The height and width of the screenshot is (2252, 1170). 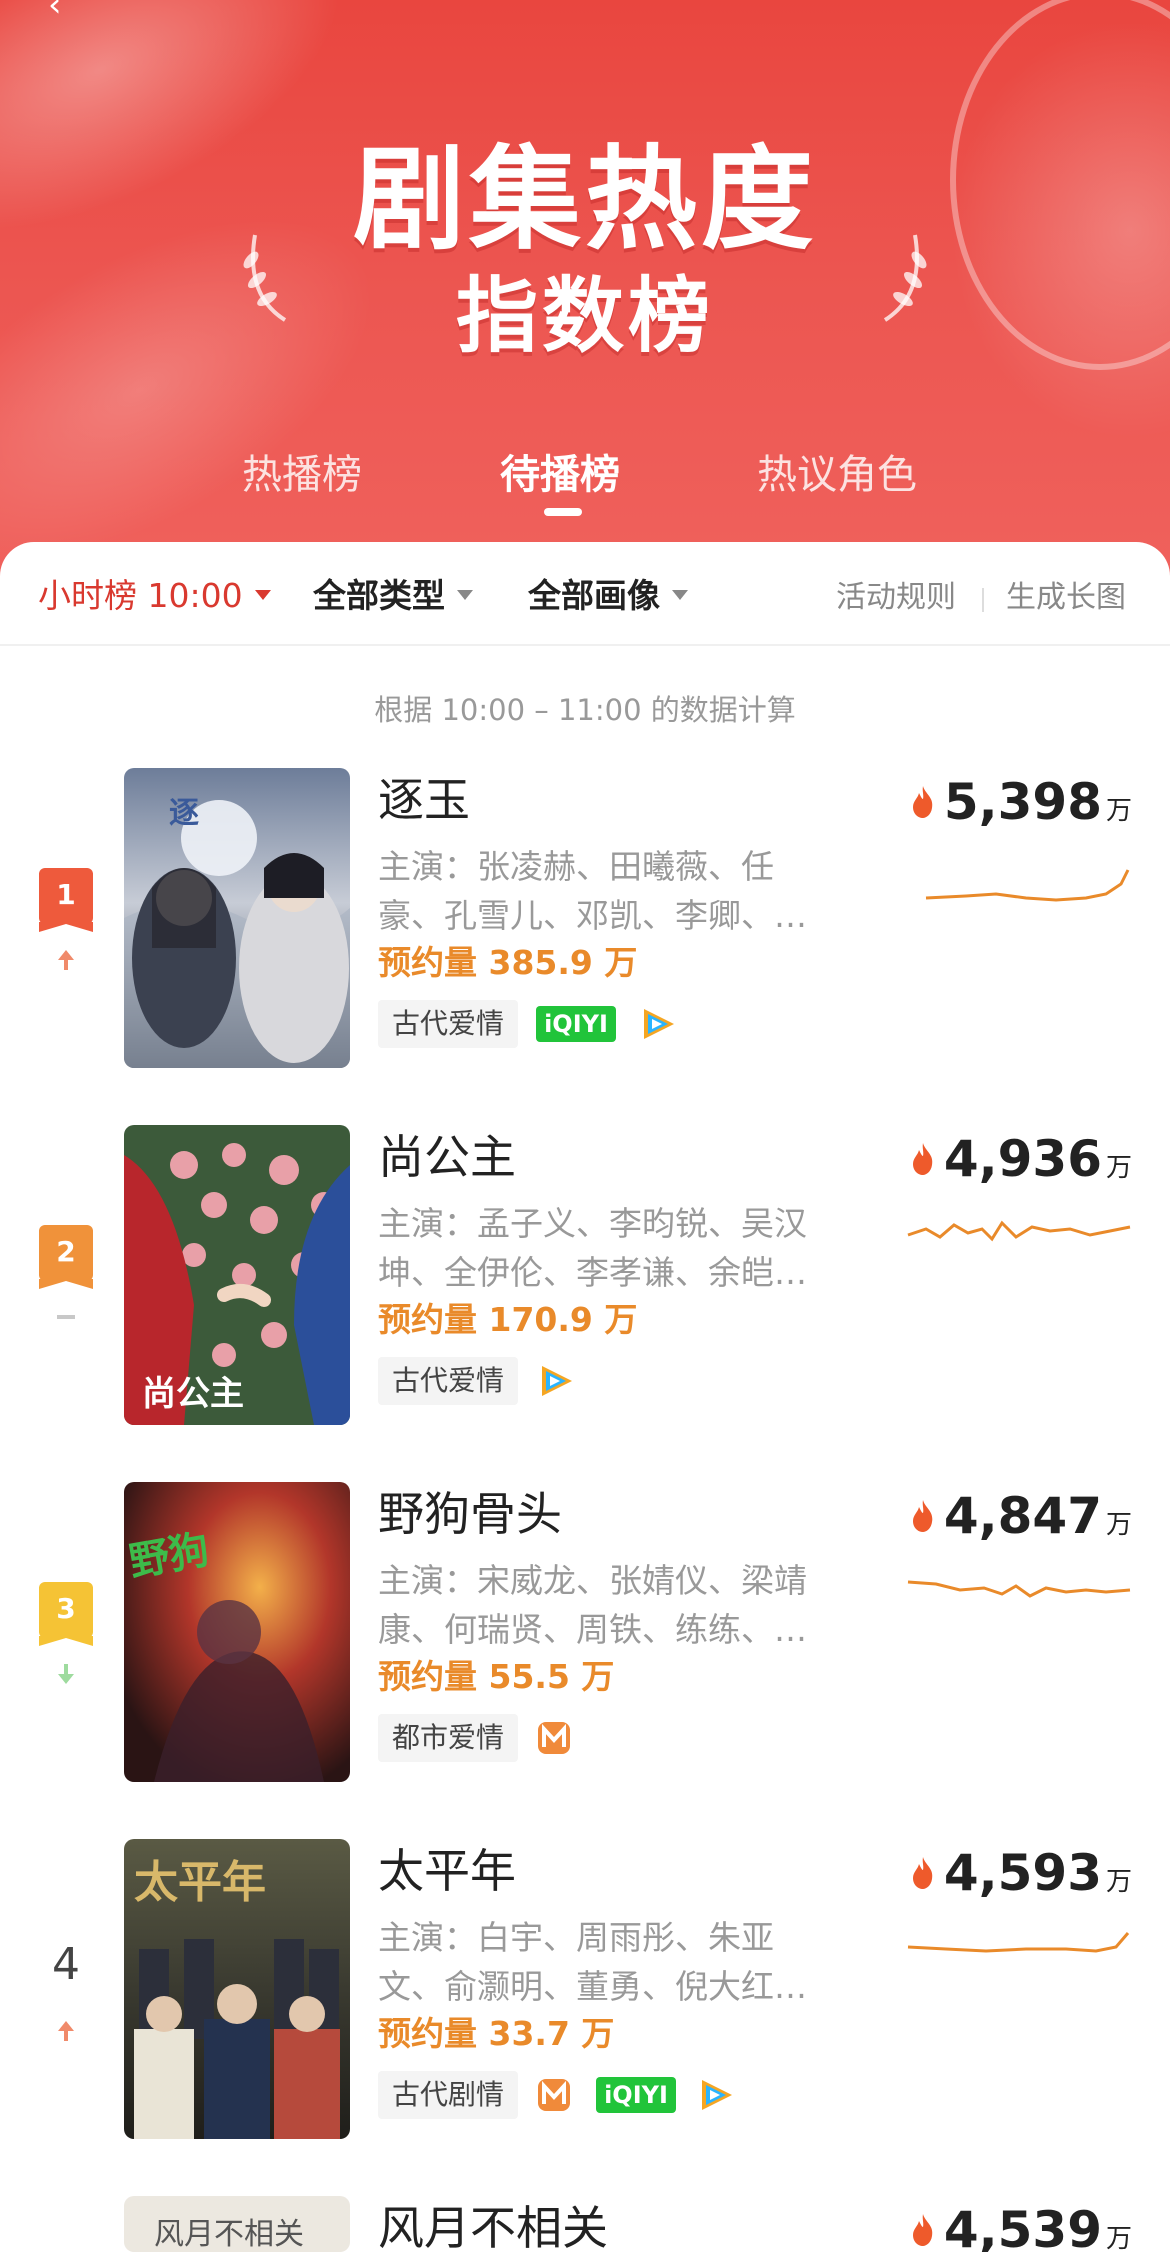 What do you see at coordinates (592, 1223) in the screenshot?
I see `cast-line: 主演：孟子义、李昀锐、吴汉` at bounding box center [592, 1223].